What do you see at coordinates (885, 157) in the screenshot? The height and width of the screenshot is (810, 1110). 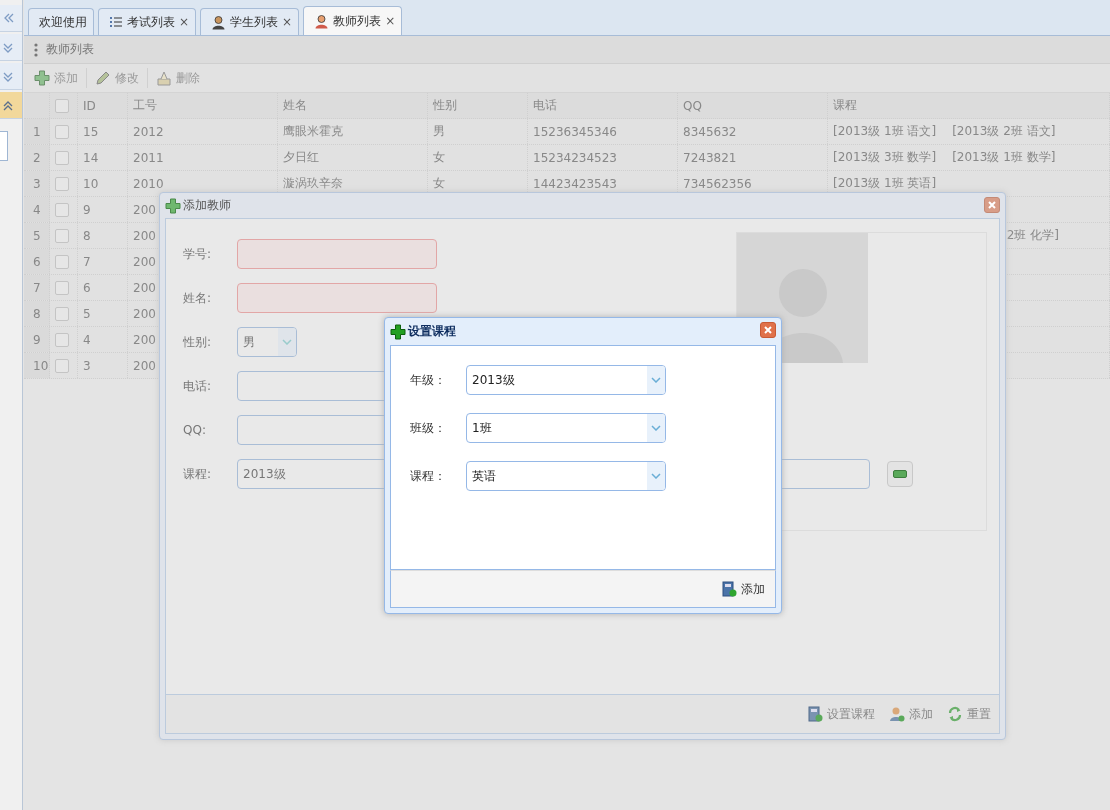 I see `course-tag: [2013级 3班 数学]` at bounding box center [885, 157].